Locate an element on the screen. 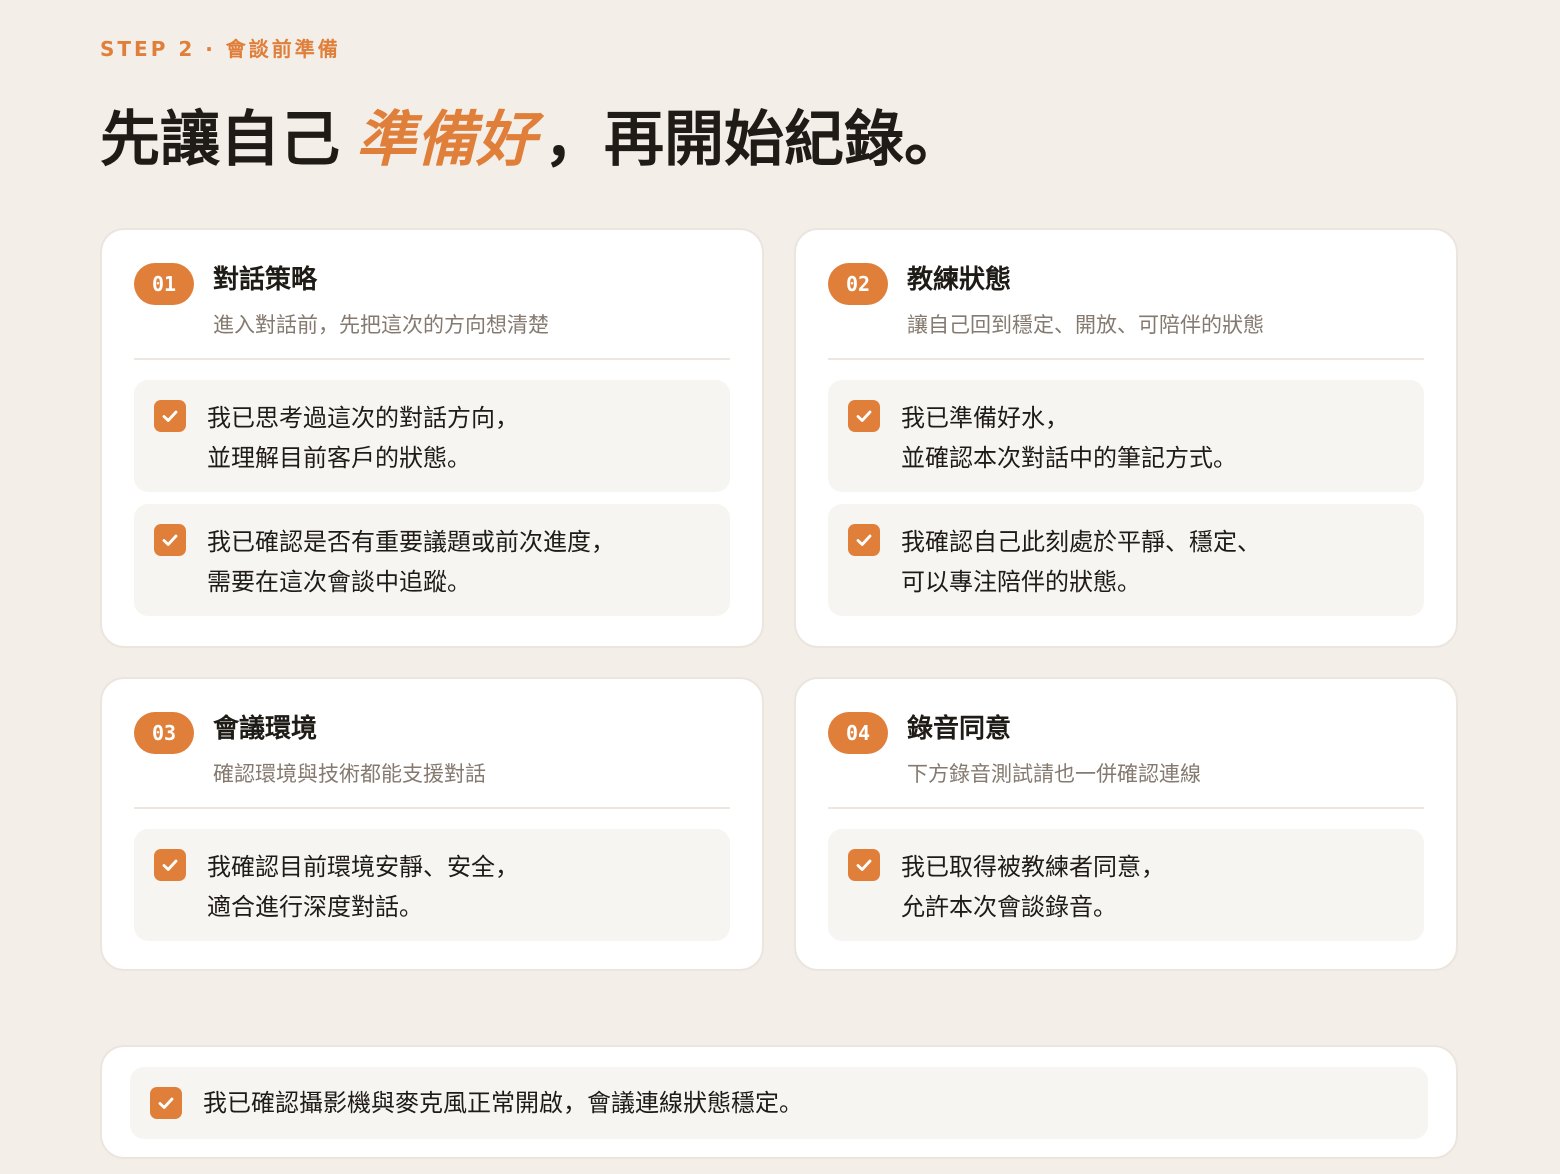 The height and width of the screenshot is (1174, 1560). section-header: 04 錄音同意 下方錄音測試請也一併確認連線 is located at coordinates (1126, 760).